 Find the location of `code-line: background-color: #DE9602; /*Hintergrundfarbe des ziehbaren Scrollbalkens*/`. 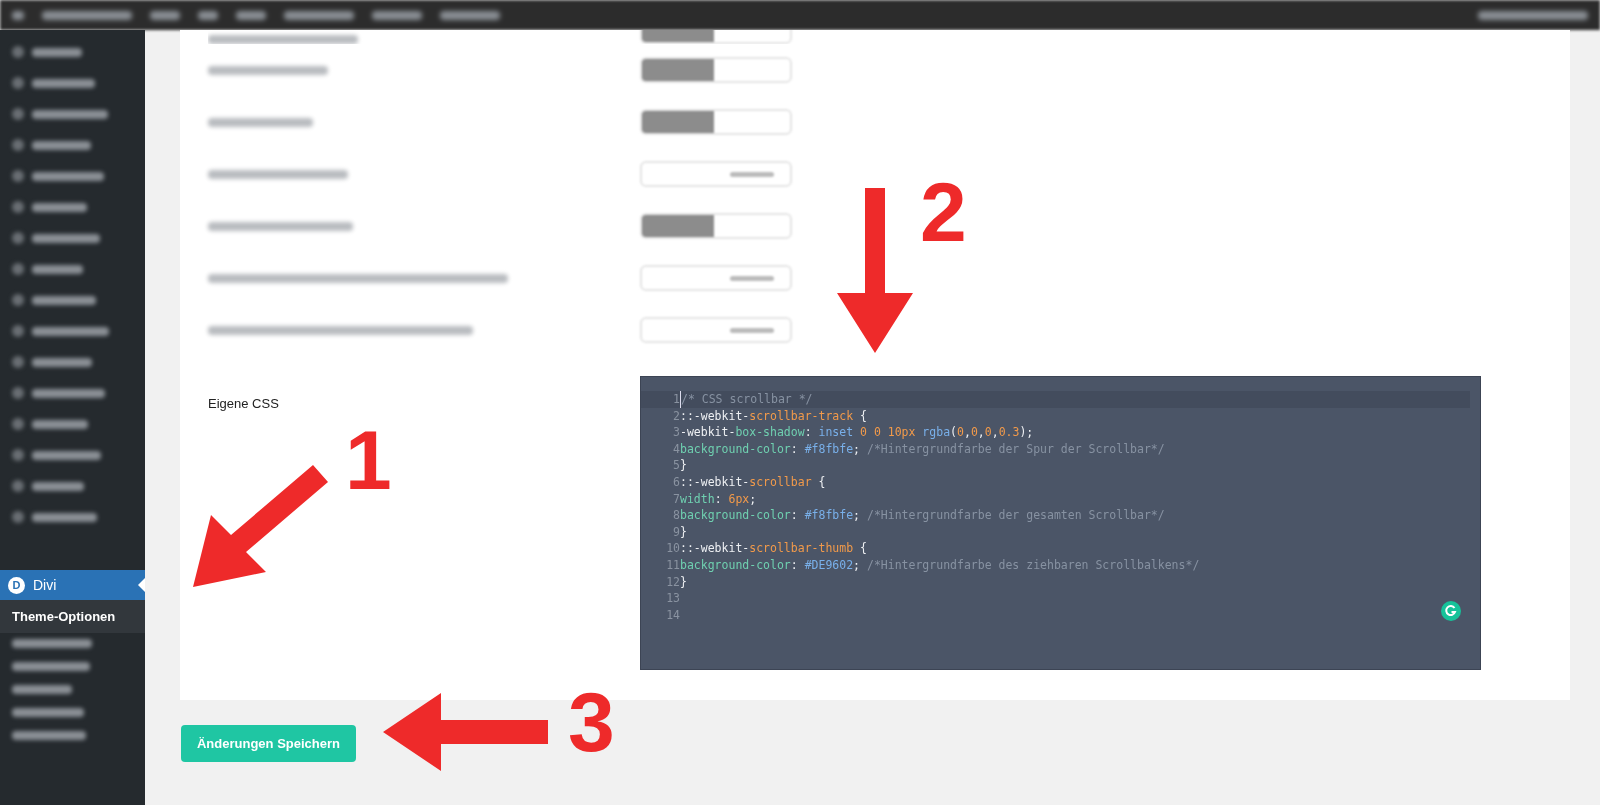

code-line: background-color: #DE9602; /*Hintergrundfarbe des ziehbaren Scrollbalkens*/ is located at coordinates (940, 565).